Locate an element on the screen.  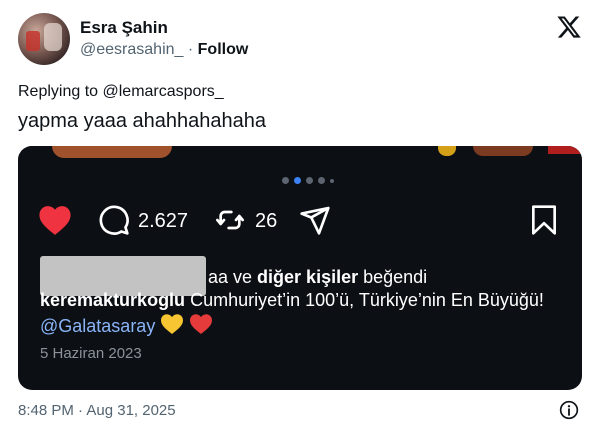
author-name: Esra Şahin is located at coordinates (124, 28).